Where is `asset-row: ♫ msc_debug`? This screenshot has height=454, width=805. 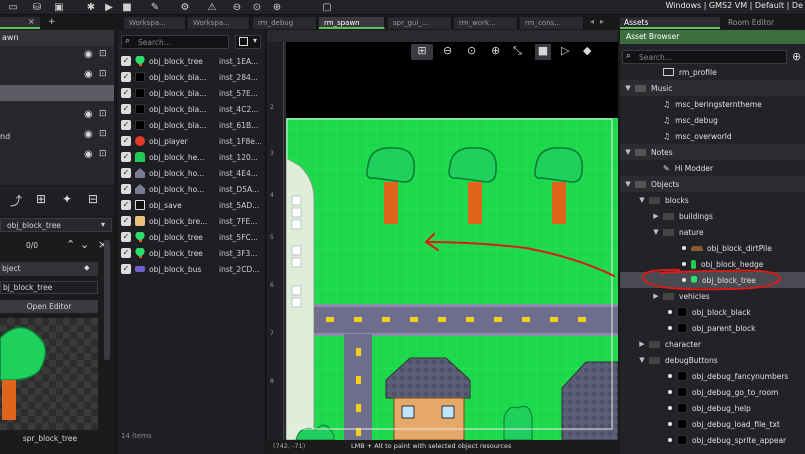 asset-row: ♫ msc_debug is located at coordinates (712, 120).